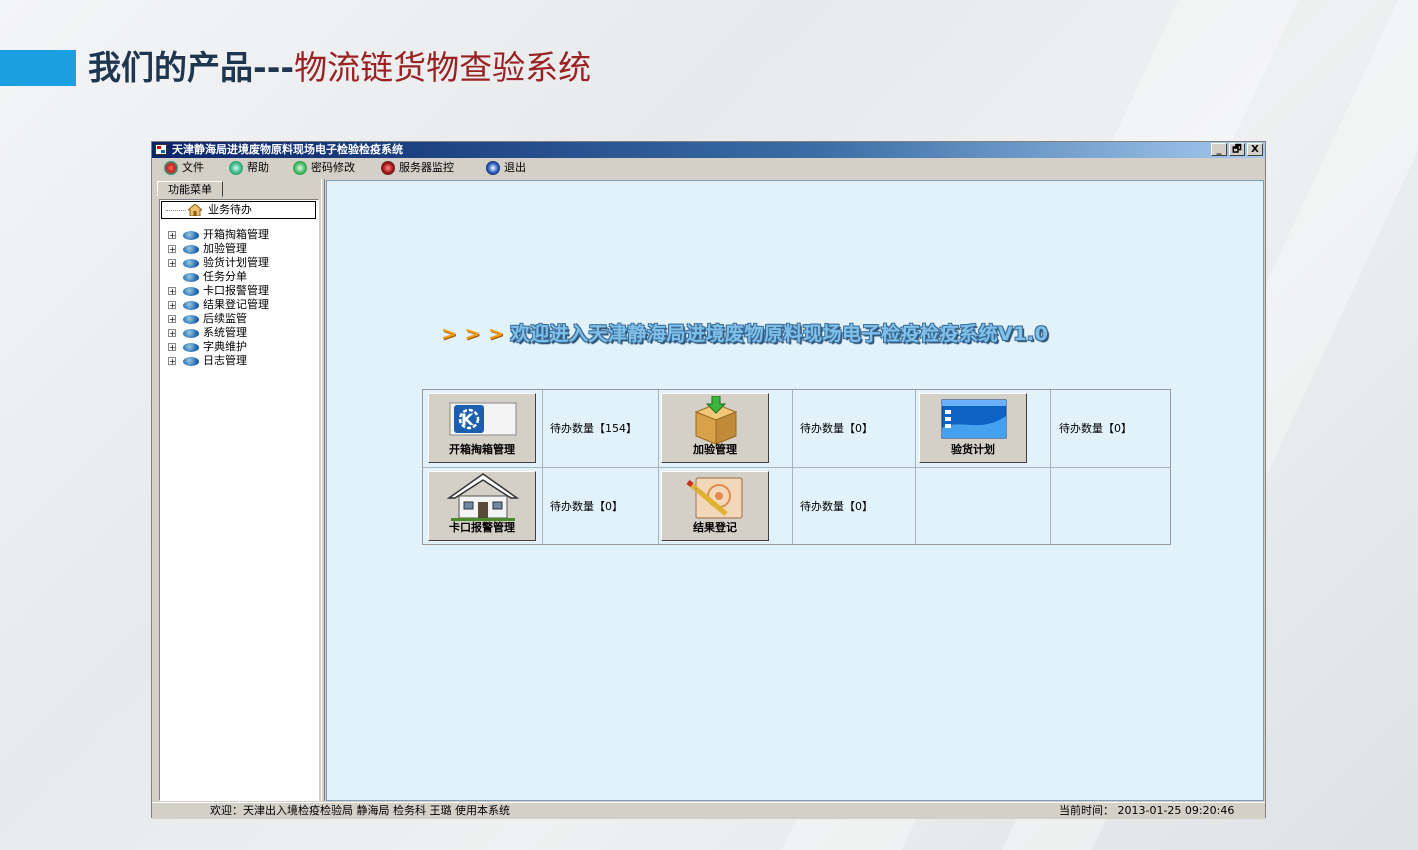 The width and height of the screenshot is (1418, 850). I want to click on tree-leaf-spacer, so click(172, 277).